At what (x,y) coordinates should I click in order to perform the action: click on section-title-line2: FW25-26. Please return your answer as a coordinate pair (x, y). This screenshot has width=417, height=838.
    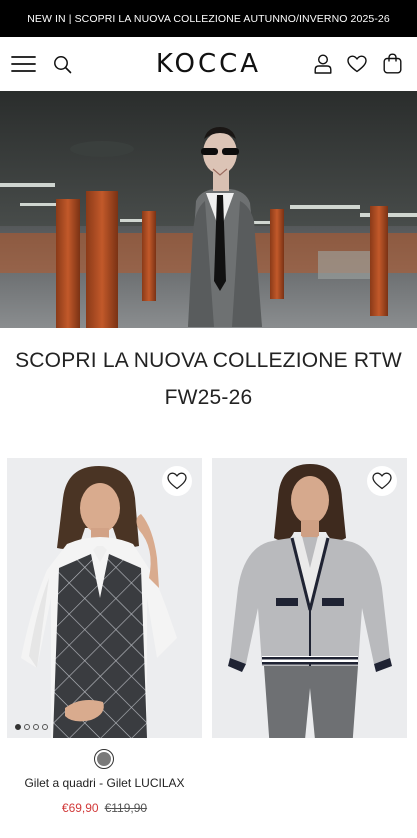
    Looking at the image, I should click on (208, 397).